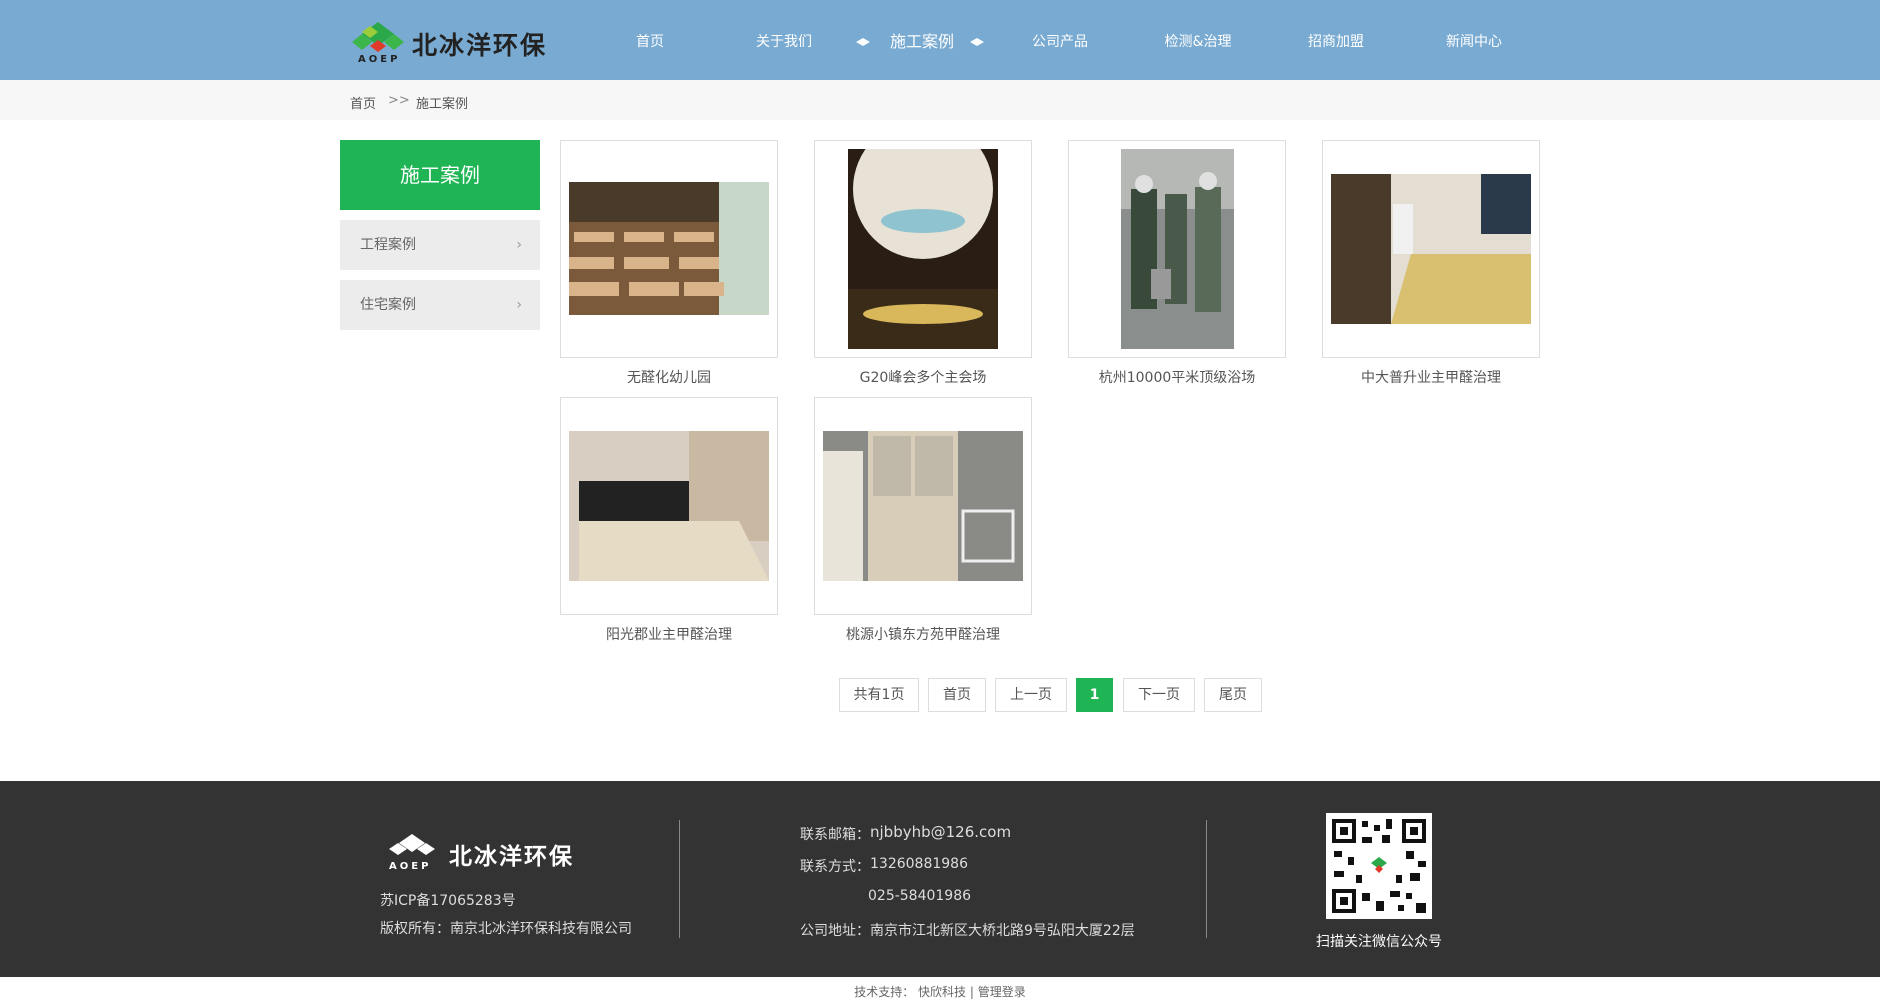 This screenshot has height=1007, width=1880. I want to click on nav-testing: 检测&治理, so click(1198, 40).